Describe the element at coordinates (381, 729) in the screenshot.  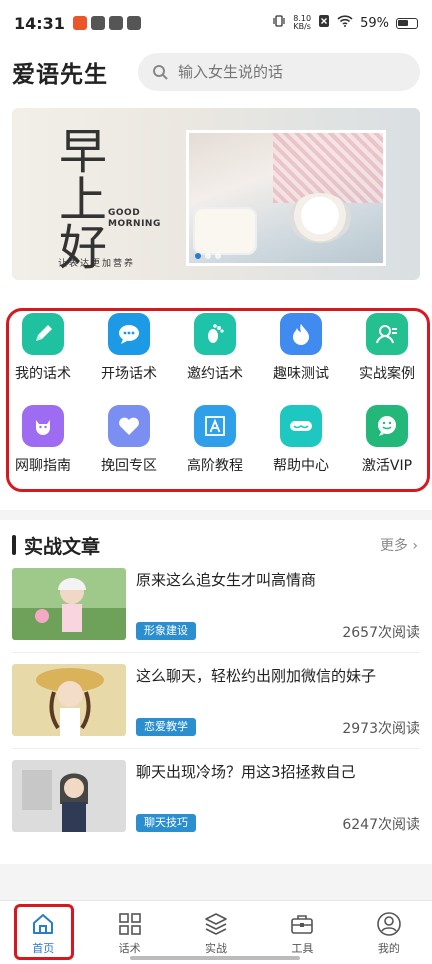
I see `article-reads: 2973次阅读` at that location.